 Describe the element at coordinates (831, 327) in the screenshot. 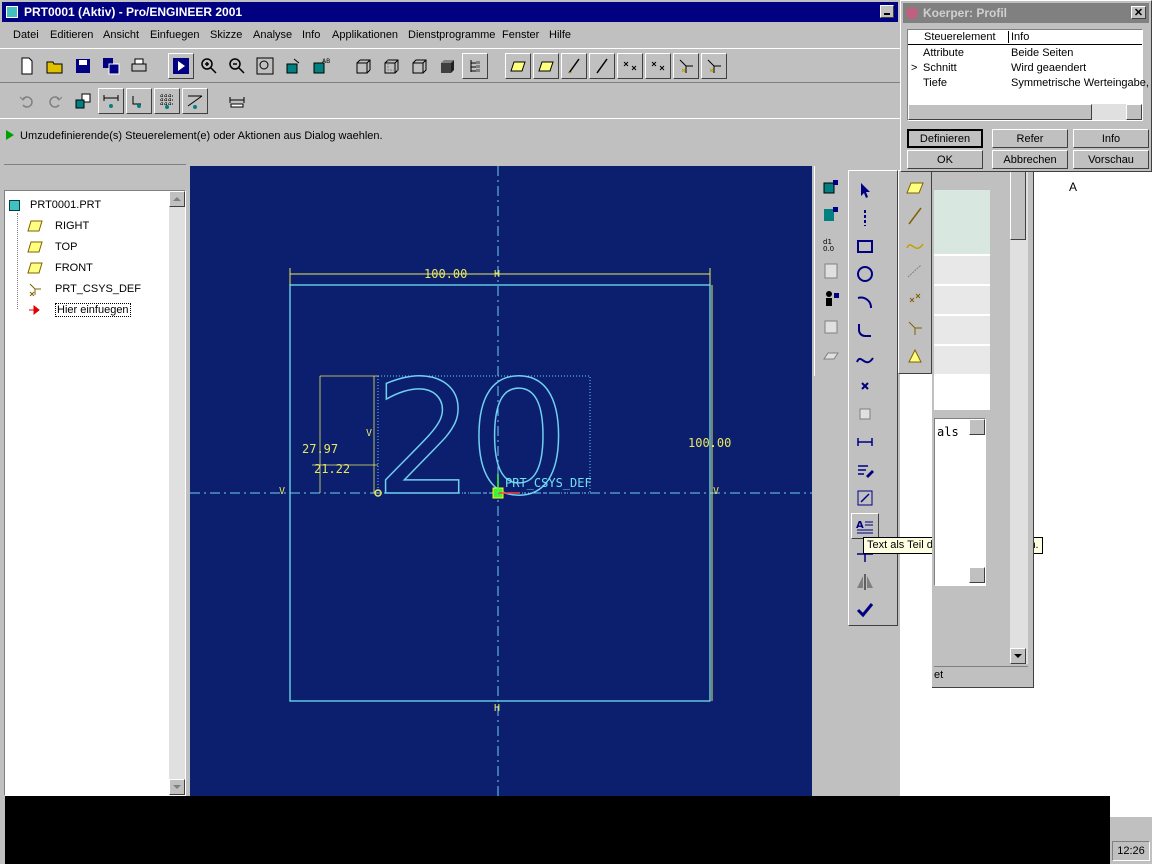

I see `sketch-import-button` at that location.